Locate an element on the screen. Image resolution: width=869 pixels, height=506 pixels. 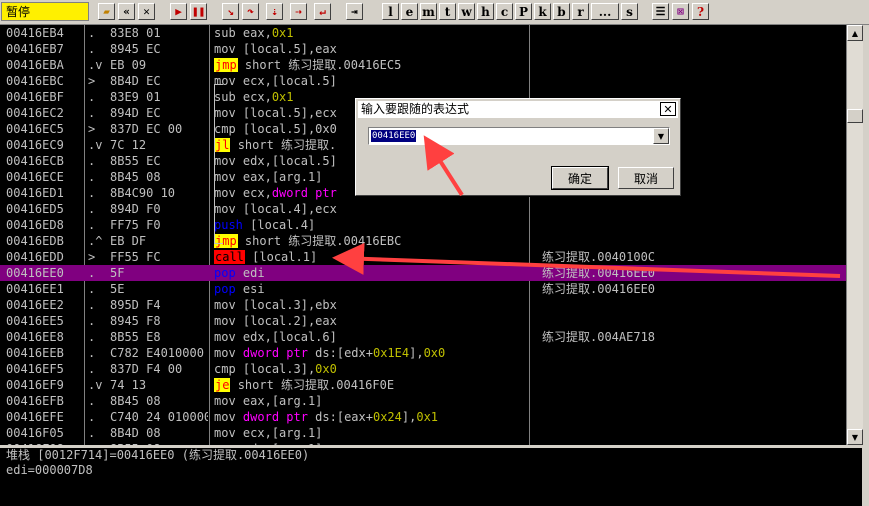
row-address: 00416EF5 is located at coordinates (35, 369).